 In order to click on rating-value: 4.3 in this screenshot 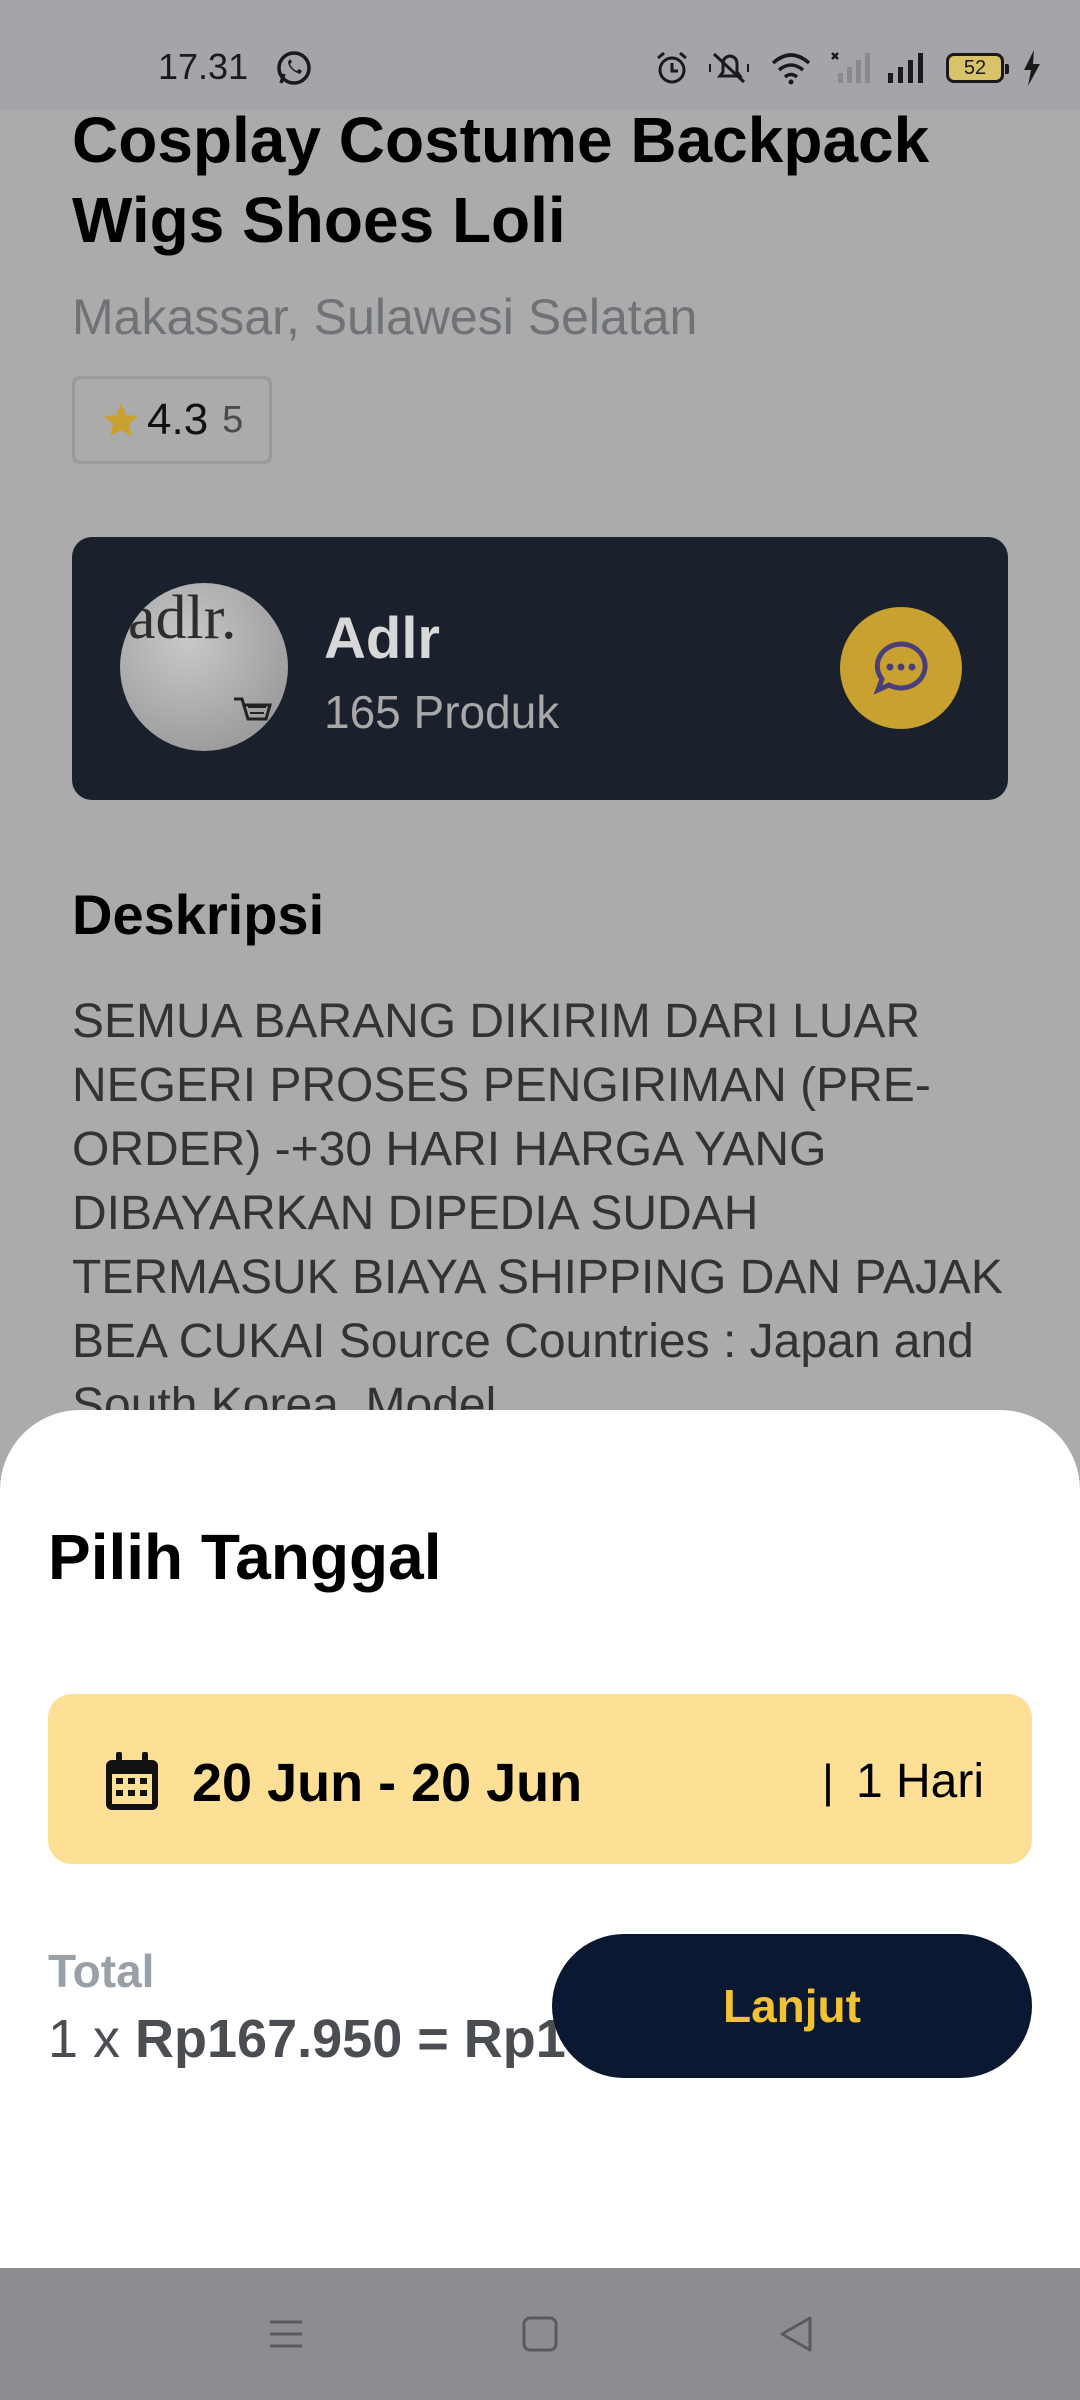, I will do `click(178, 419)`.